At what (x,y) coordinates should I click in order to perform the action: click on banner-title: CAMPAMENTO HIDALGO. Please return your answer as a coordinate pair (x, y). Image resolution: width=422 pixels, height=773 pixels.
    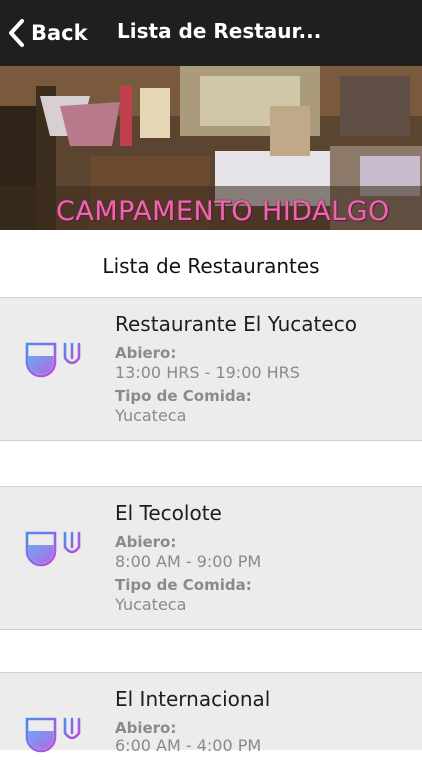
    Looking at the image, I should click on (223, 211).